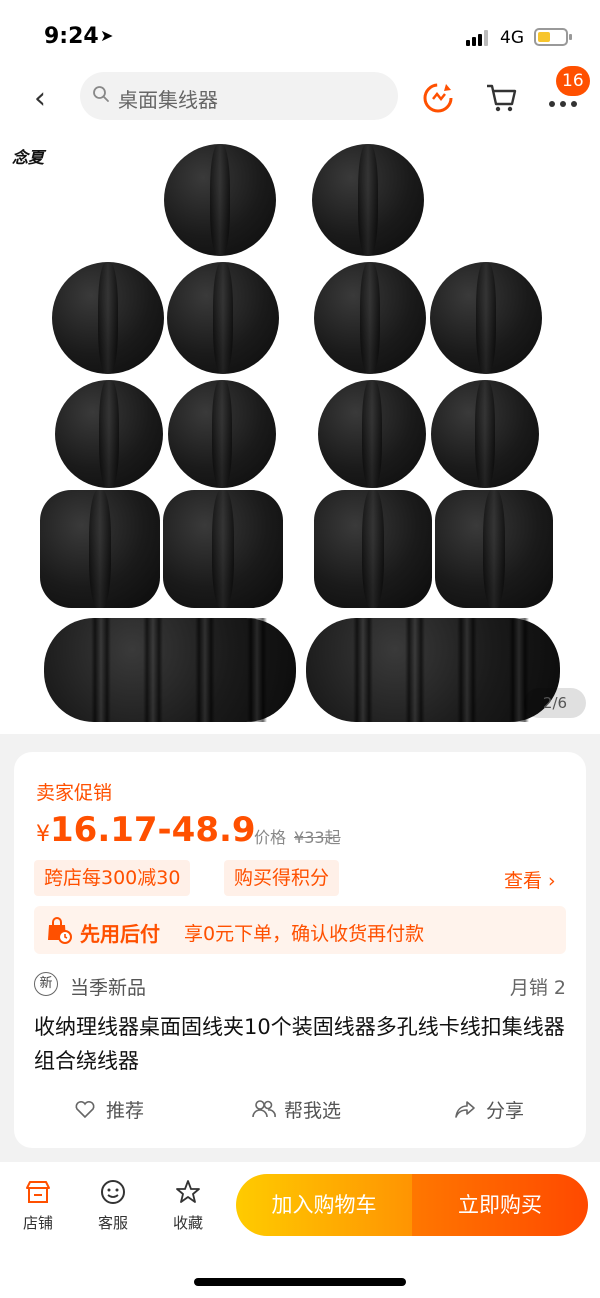 The image size is (600, 1298). I want to click on store-icon, so click(38, 1192).